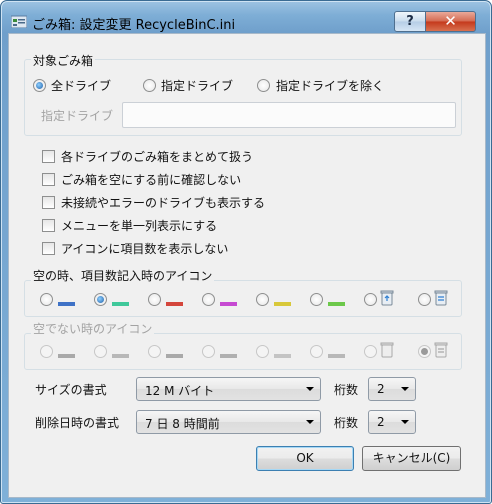  What do you see at coordinates (134, 25) in the screenshot?
I see `window-title: ごみ箱: 設定変更 RecycleBinC.ini` at bounding box center [134, 25].